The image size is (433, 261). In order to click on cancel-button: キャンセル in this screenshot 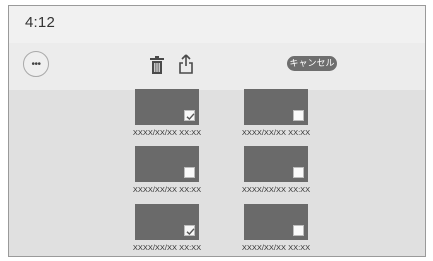, I will do `click(312, 63)`.